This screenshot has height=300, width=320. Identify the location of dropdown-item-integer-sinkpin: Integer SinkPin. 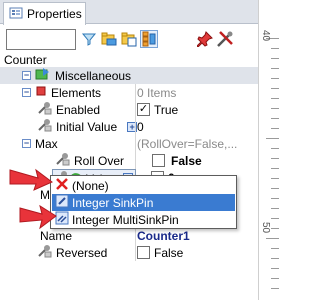
(143, 202).